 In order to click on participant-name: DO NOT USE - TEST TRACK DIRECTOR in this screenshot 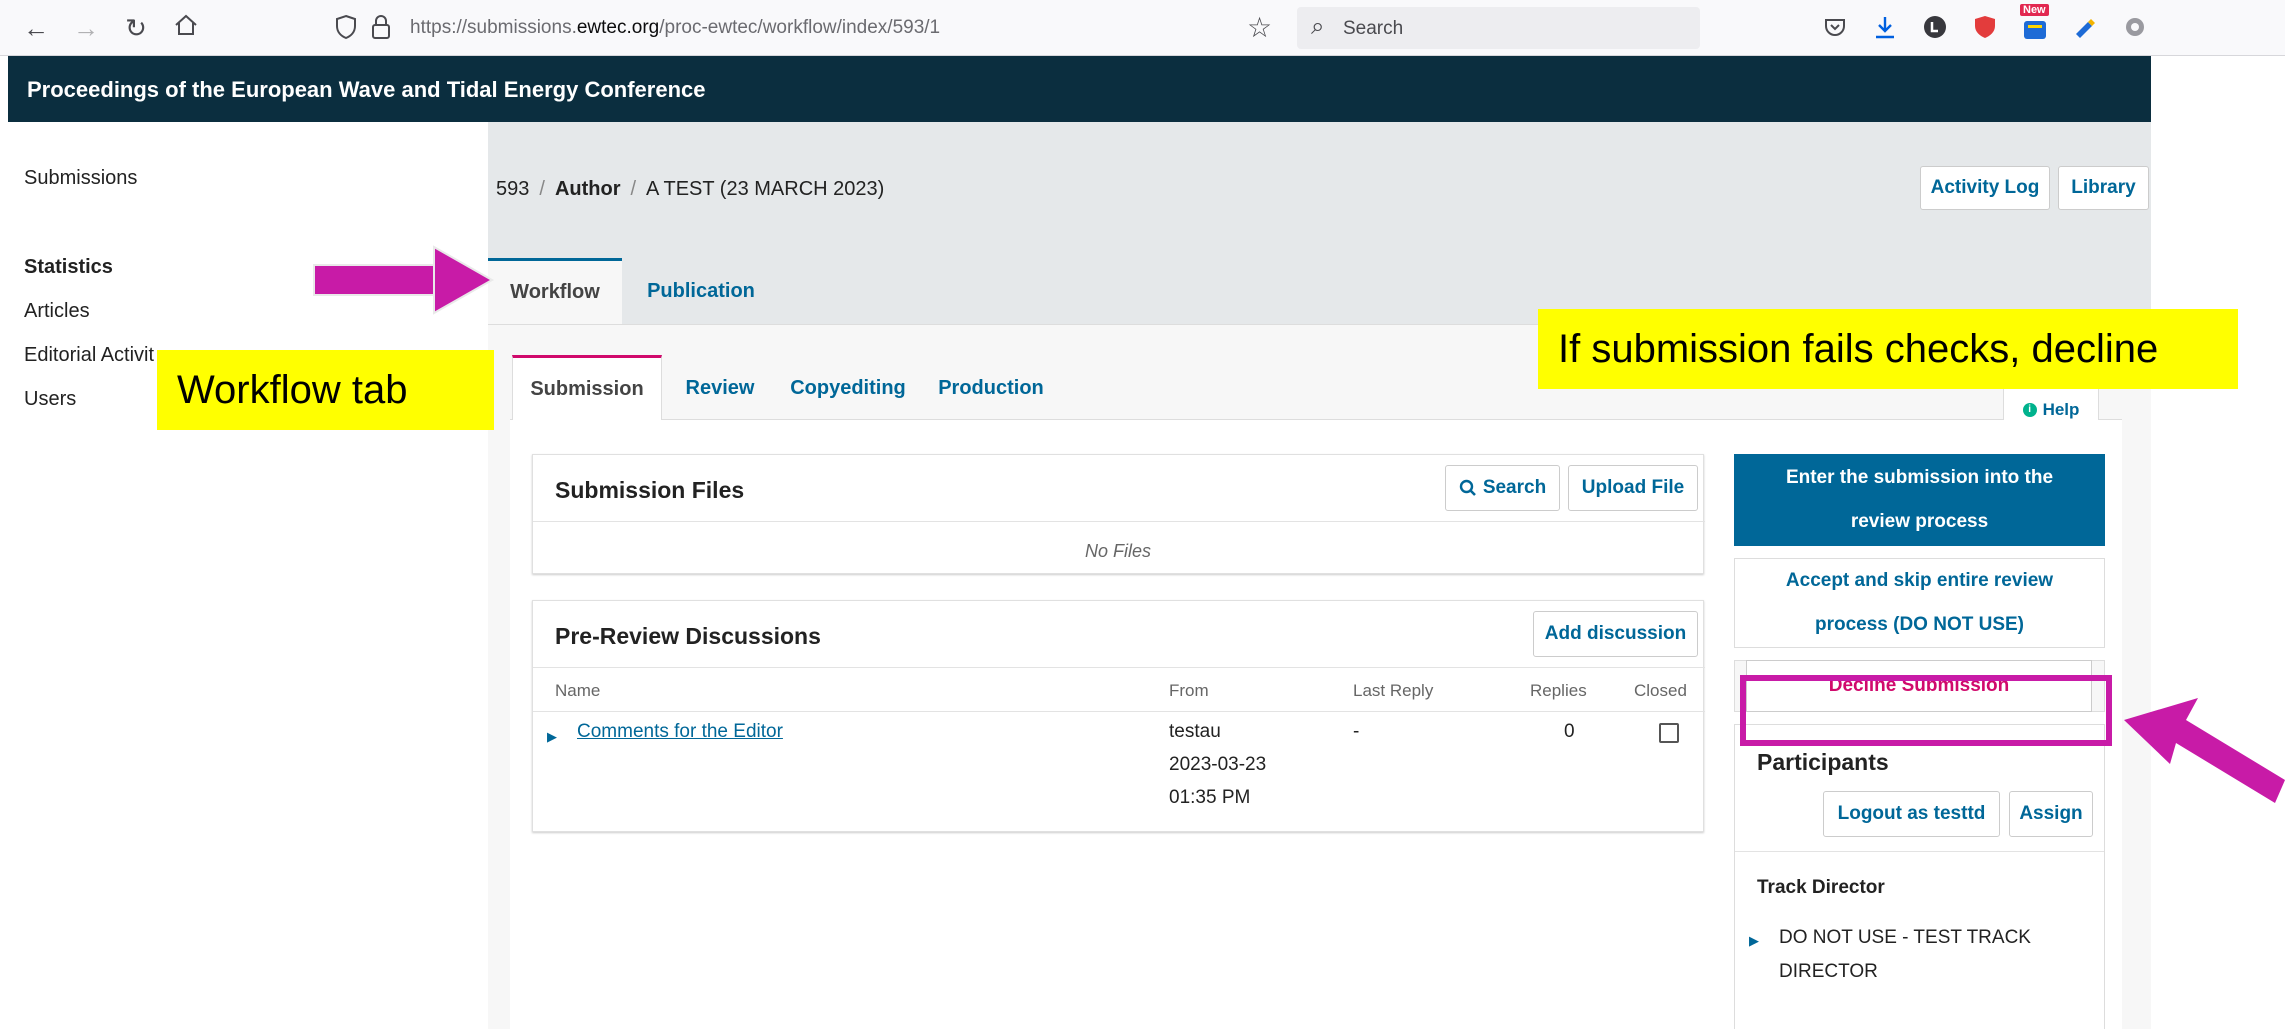, I will do `click(1929, 955)`.